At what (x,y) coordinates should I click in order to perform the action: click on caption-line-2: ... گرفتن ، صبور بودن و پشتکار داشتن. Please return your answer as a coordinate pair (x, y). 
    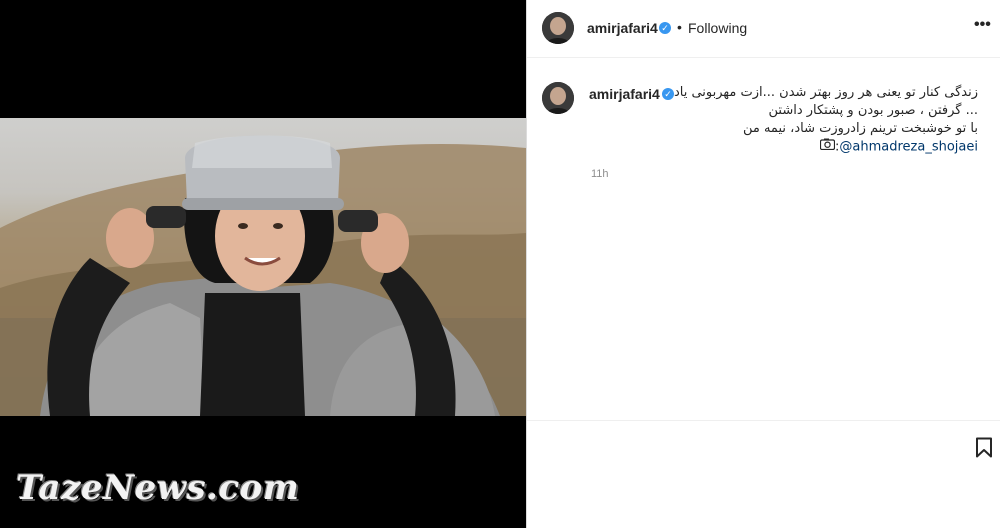
    Looking at the image, I should click on (873, 110).